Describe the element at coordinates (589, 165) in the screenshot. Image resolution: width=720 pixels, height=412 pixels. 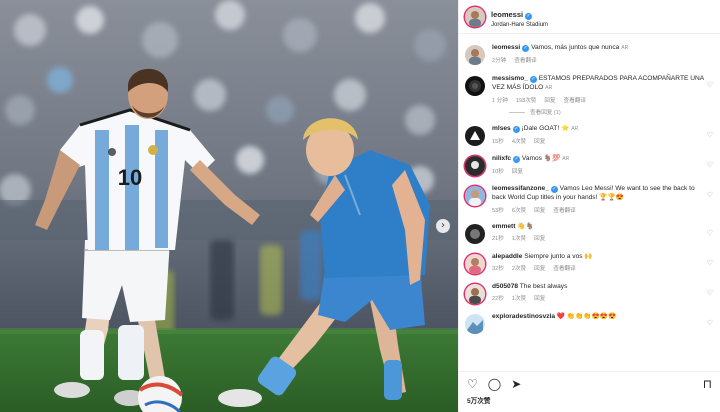
I see `comment-item: nilixfc ✓ Vamos 🐐💯 AR 10秒 回复 ♡` at that location.